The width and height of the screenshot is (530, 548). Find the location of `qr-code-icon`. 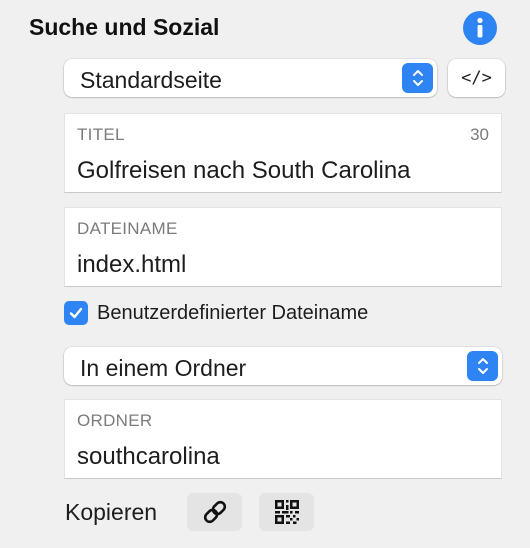

qr-code-icon is located at coordinates (286, 512).